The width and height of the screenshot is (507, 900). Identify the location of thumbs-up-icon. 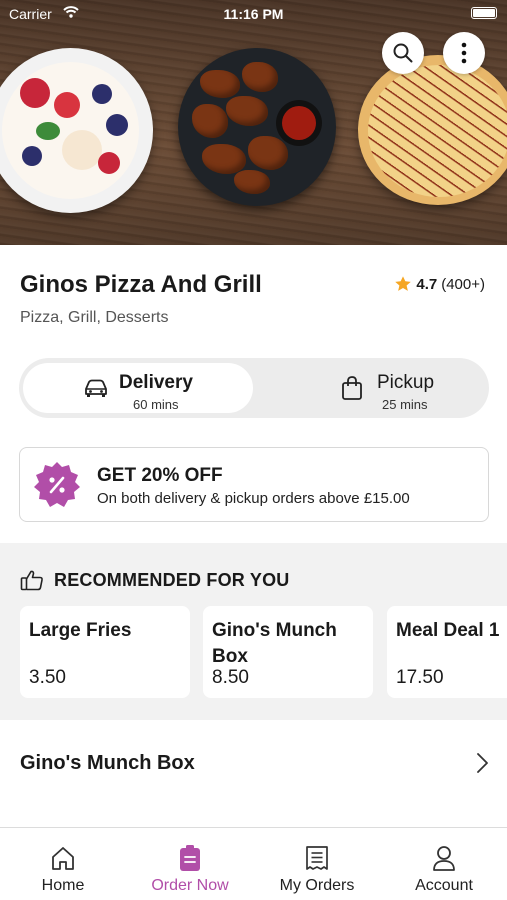
(31, 580).